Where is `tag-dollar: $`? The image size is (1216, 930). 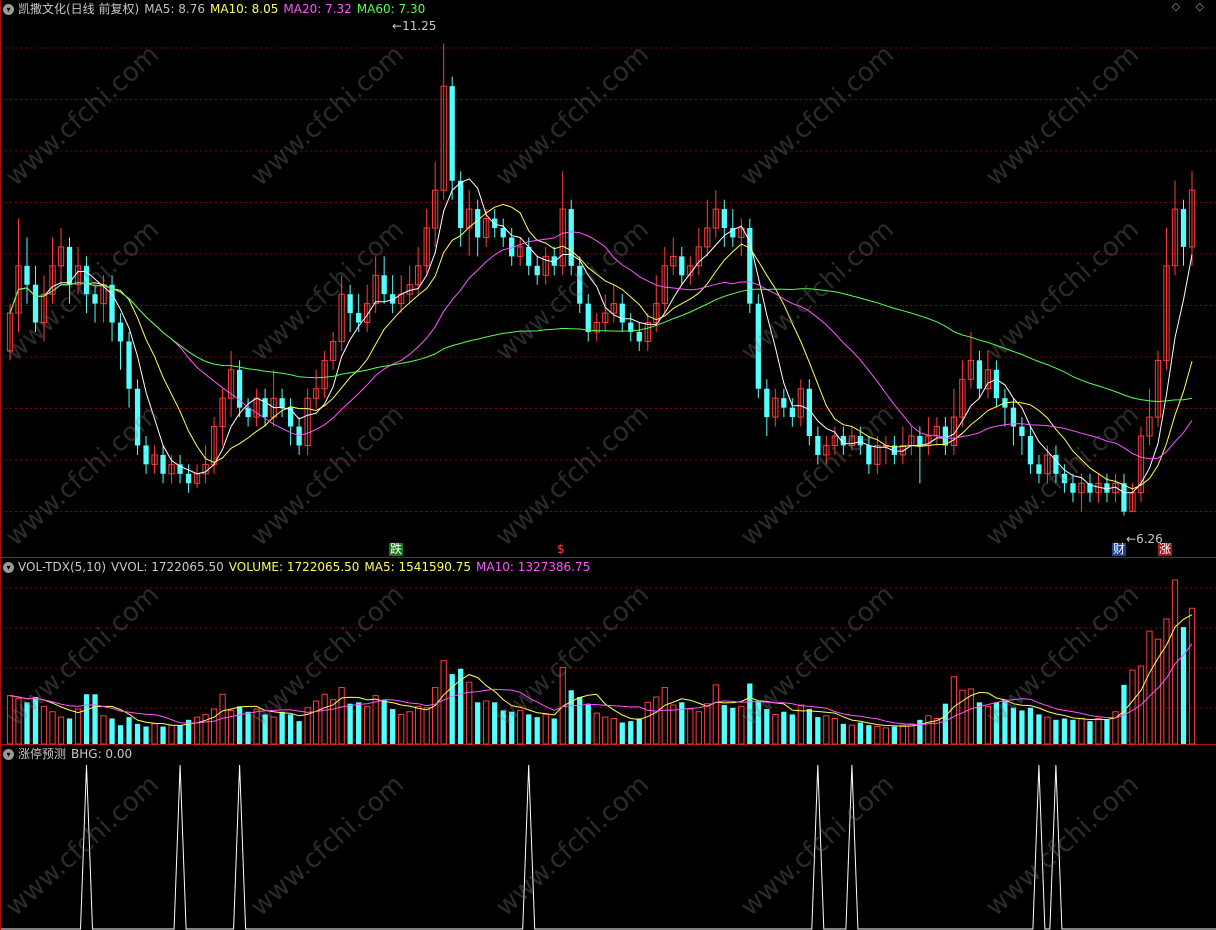 tag-dollar: $ is located at coordinates (561, 549).